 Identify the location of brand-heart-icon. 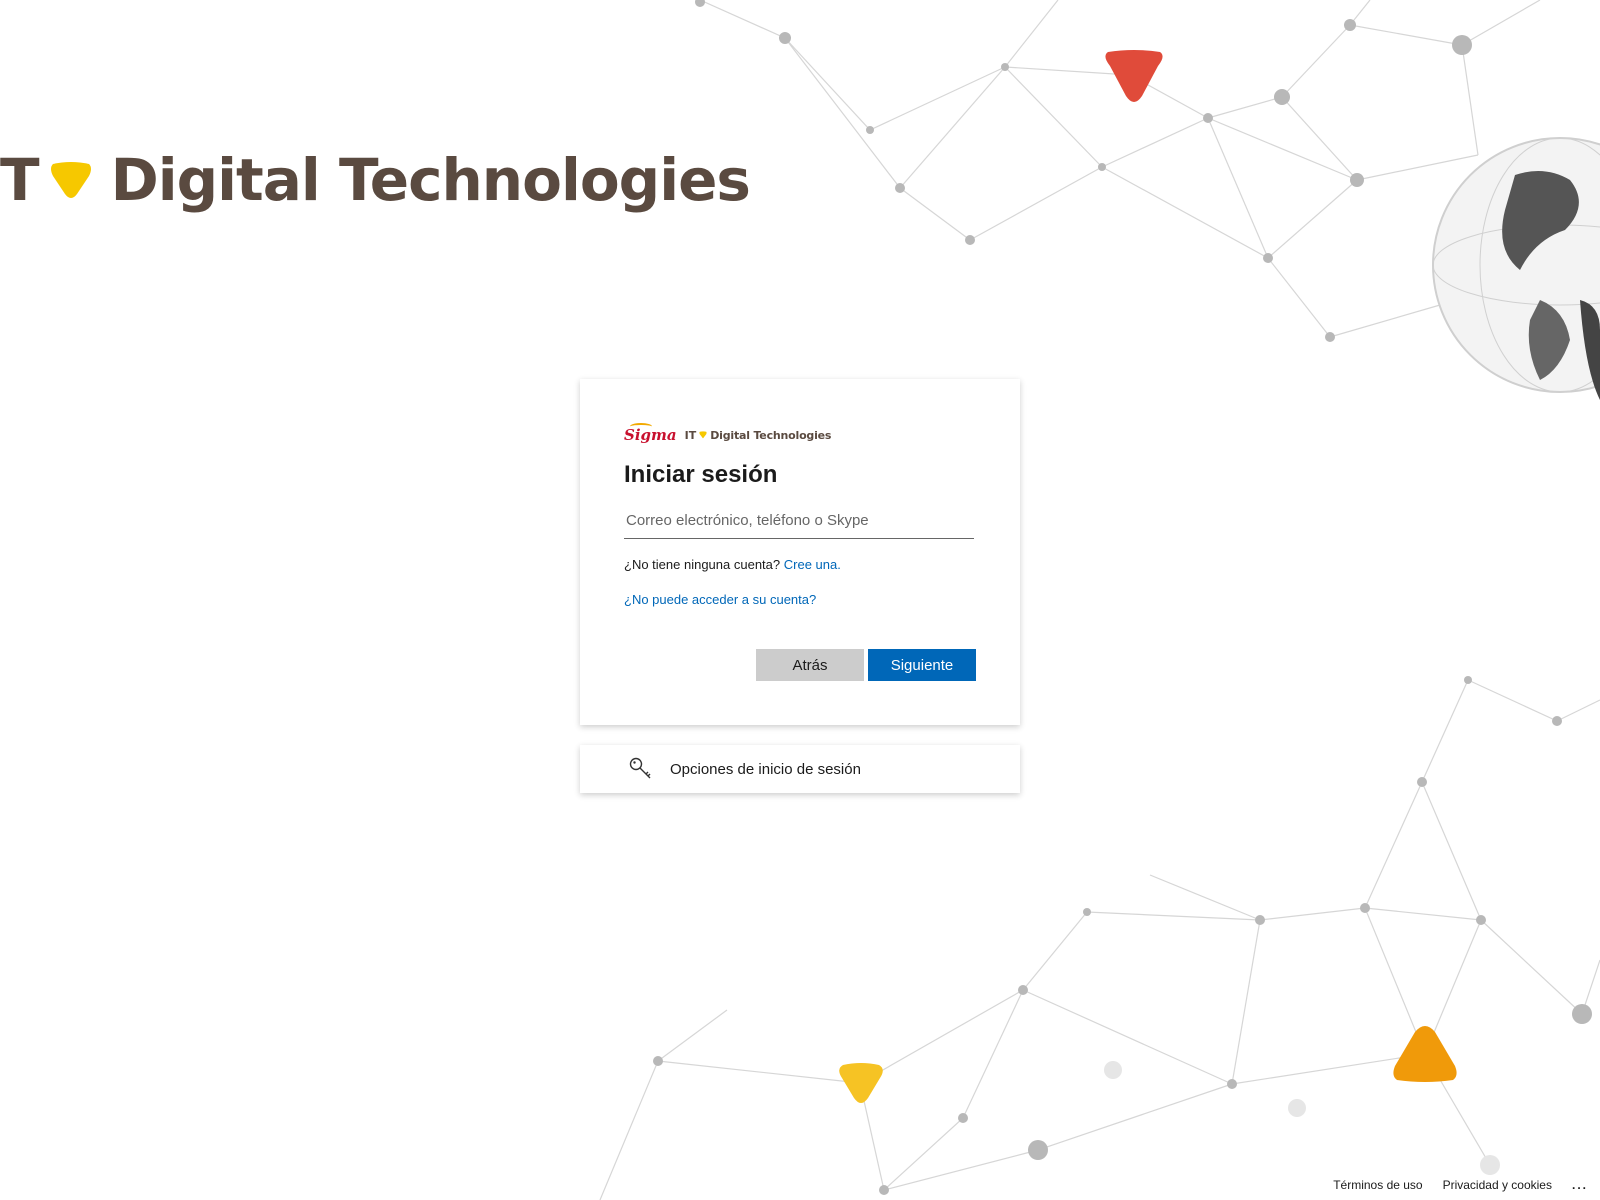
(703, 435).